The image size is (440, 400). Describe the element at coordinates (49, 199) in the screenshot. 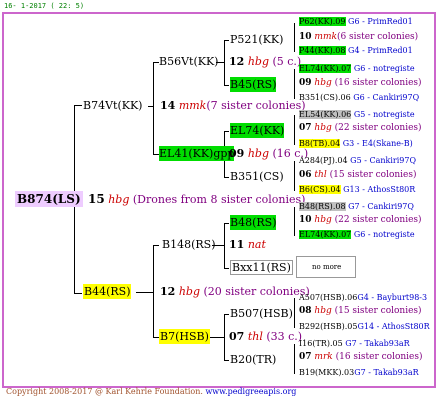

I see `root-queen: B874(LS)` at that location.